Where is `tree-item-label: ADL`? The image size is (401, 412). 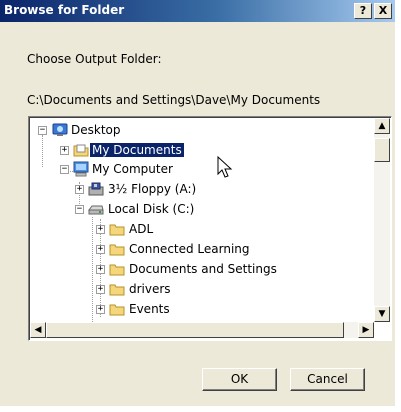
tree-item-label: ADL is located at coordinates (141, 229).